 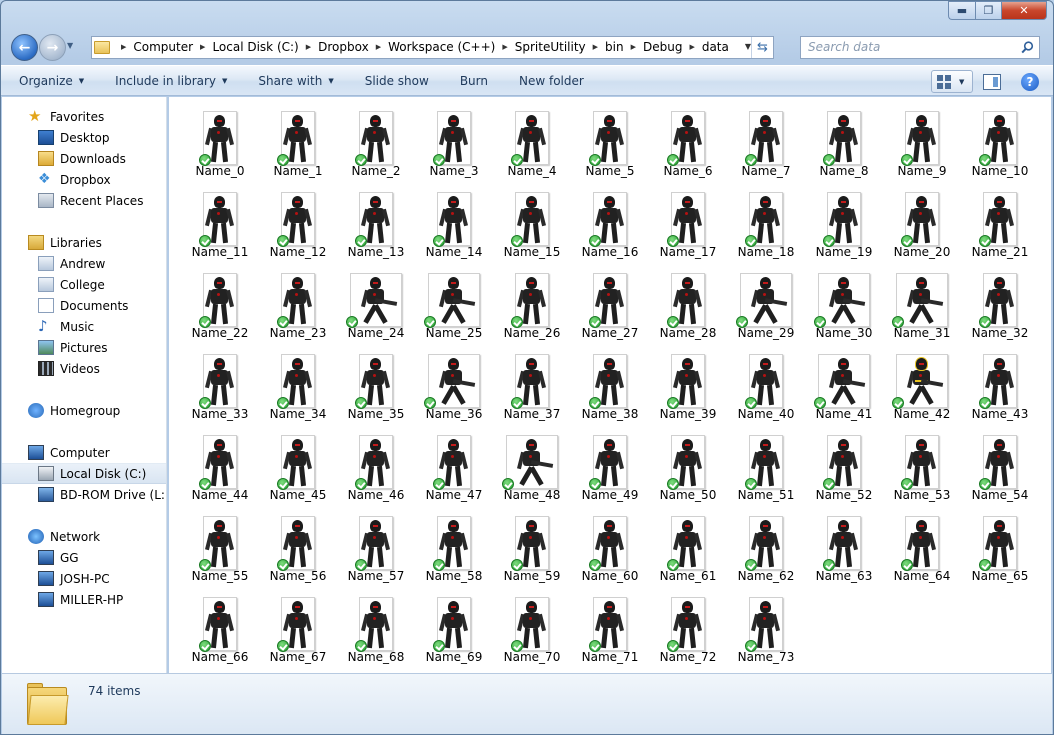 I want to click on file-item: Name_15, so click(x=532, y=221).